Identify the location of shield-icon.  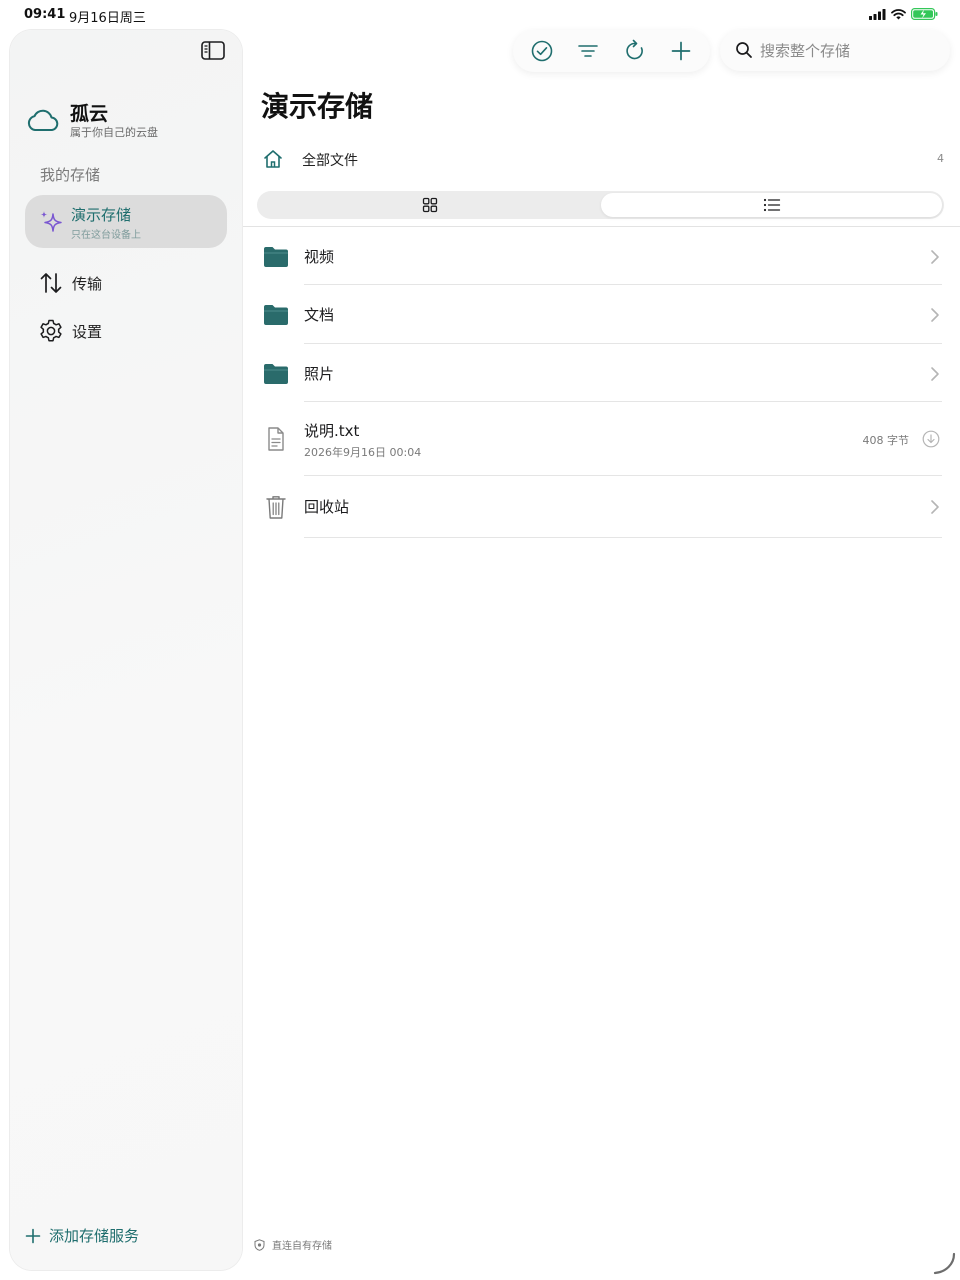
(259, 1244).